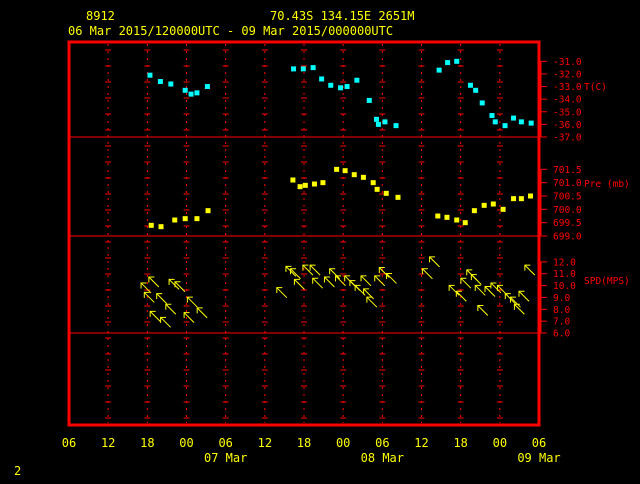 The height and width of the screenshot is (484, 640). What do you see at coordinates (538, 458) in the screenshot?
I see `x-date-label: 09 Mar` at bounding box center [538, 458].